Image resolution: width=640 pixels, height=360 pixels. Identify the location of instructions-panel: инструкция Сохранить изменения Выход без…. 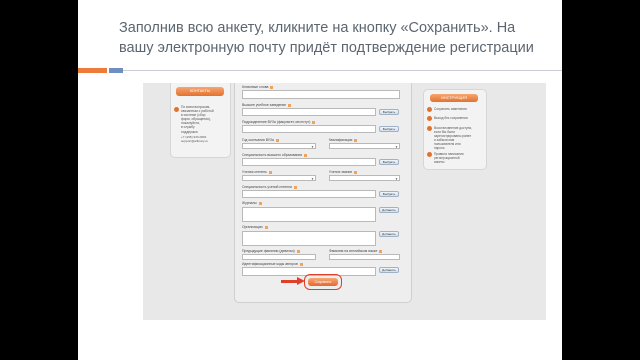
(455, 129).